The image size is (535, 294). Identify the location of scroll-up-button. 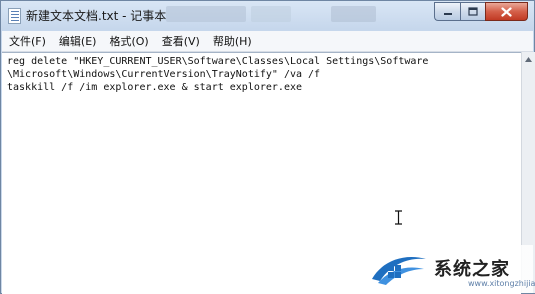
(528, 59).